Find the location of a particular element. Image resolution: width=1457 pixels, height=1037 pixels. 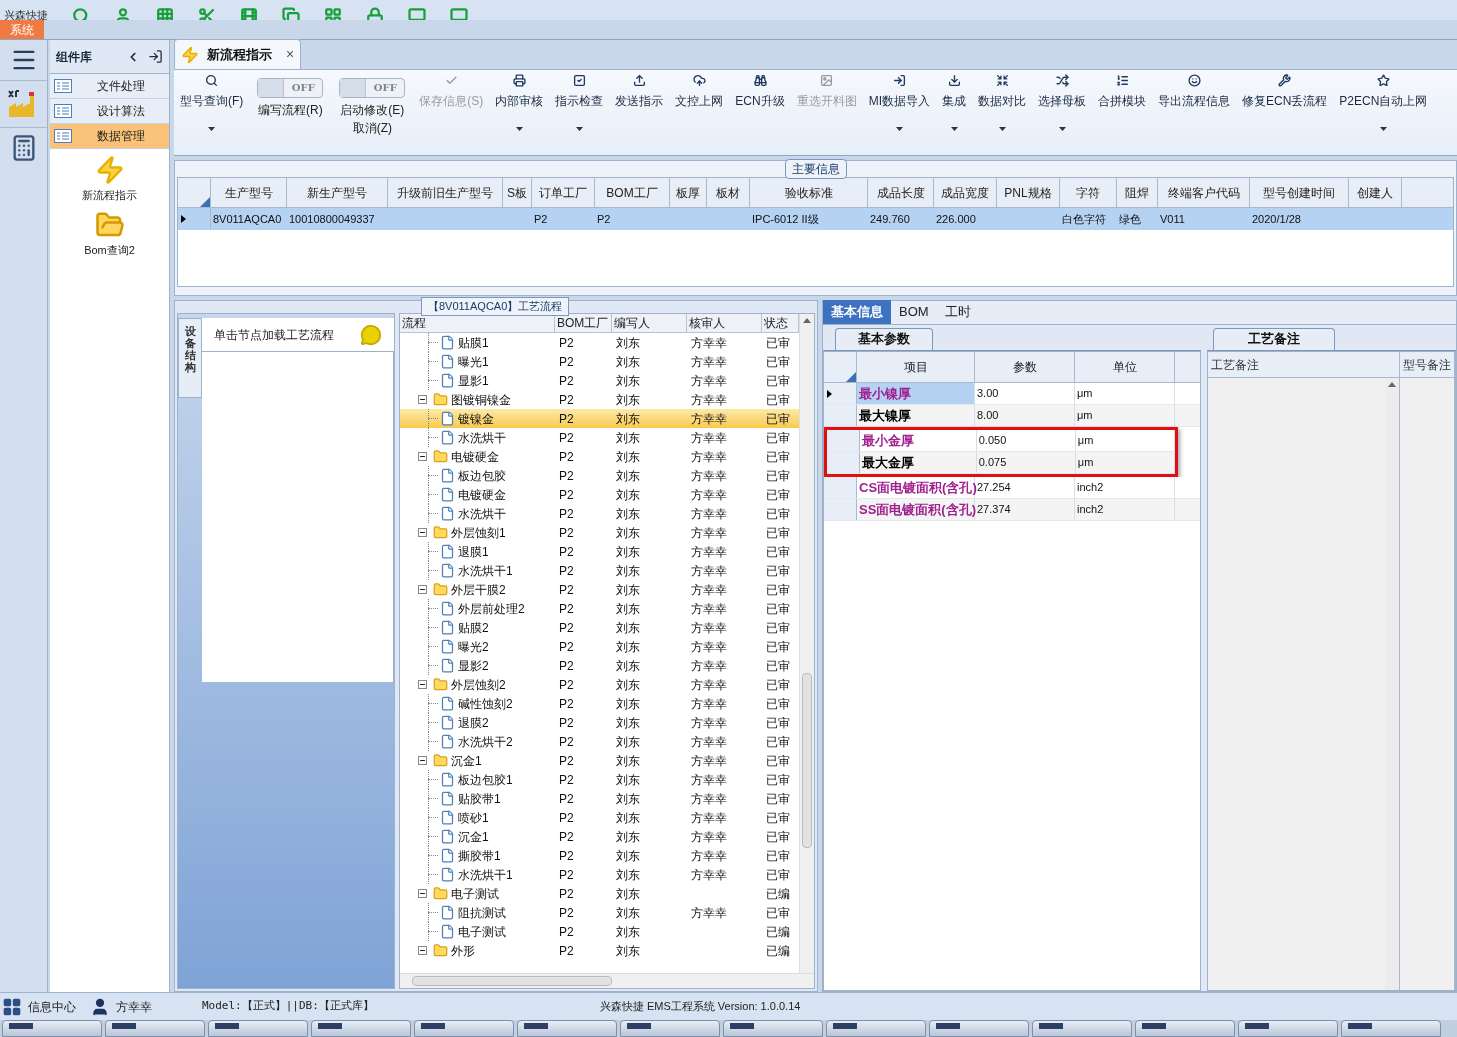

column-header: 阻焊 is located at coordinates (1137, 192).